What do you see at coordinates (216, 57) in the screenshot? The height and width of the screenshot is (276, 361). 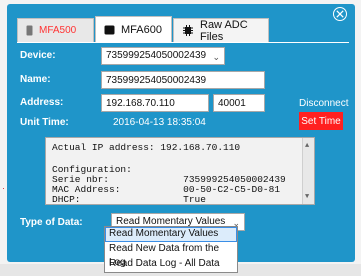 I see `chevron-down-icon: ⌄` at bounding box center [216, 57].